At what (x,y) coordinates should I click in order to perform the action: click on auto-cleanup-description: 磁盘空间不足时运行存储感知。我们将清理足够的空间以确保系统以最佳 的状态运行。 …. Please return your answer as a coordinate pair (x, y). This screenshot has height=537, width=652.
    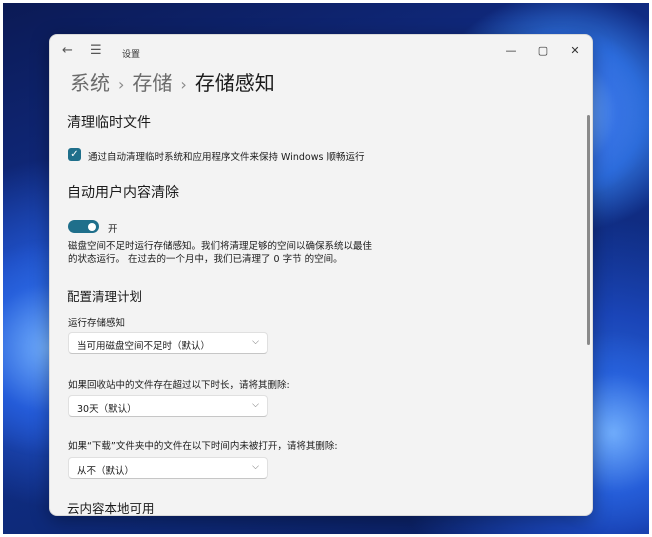
    Looking at the image, I should click on (233, 253).